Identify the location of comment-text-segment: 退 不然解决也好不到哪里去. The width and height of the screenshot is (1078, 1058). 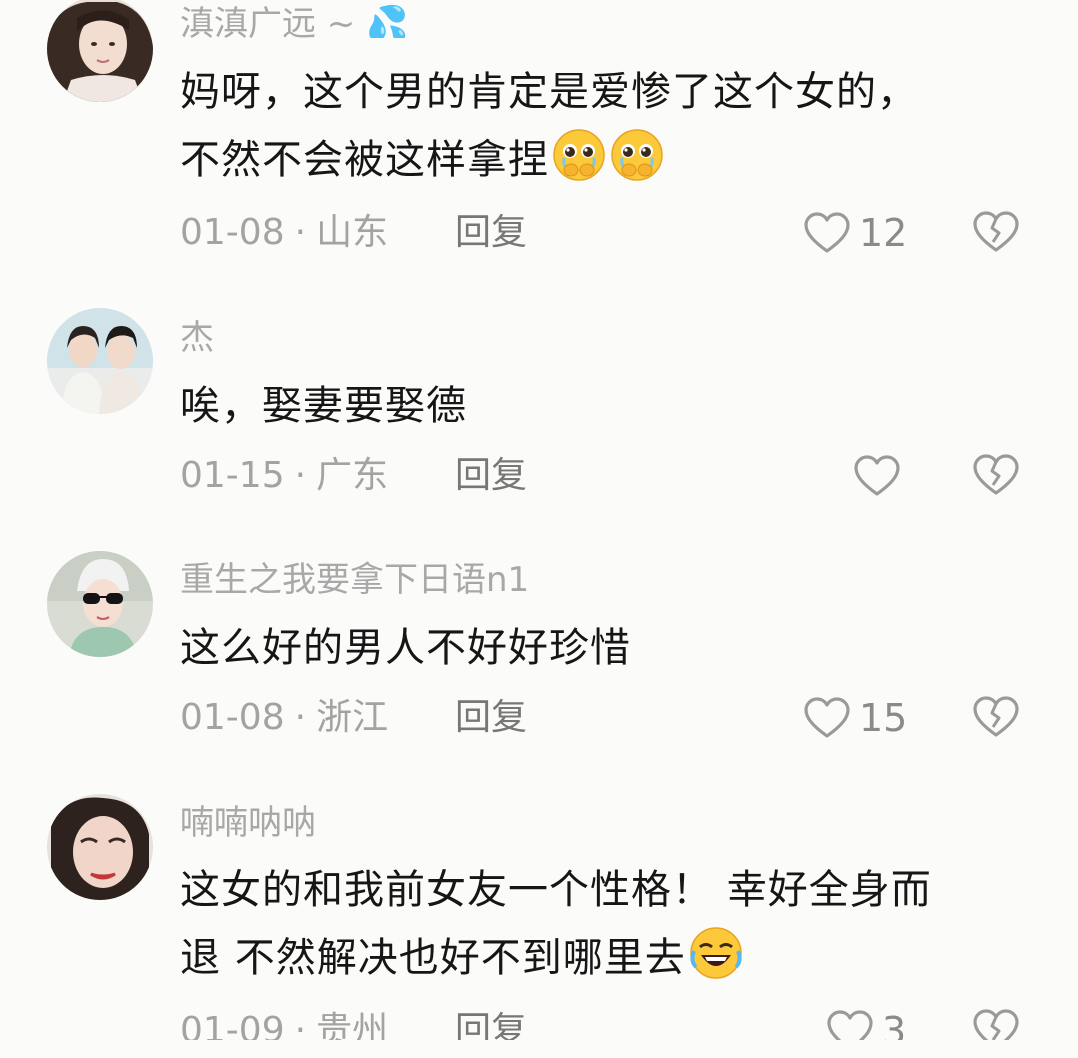
(433, 958).